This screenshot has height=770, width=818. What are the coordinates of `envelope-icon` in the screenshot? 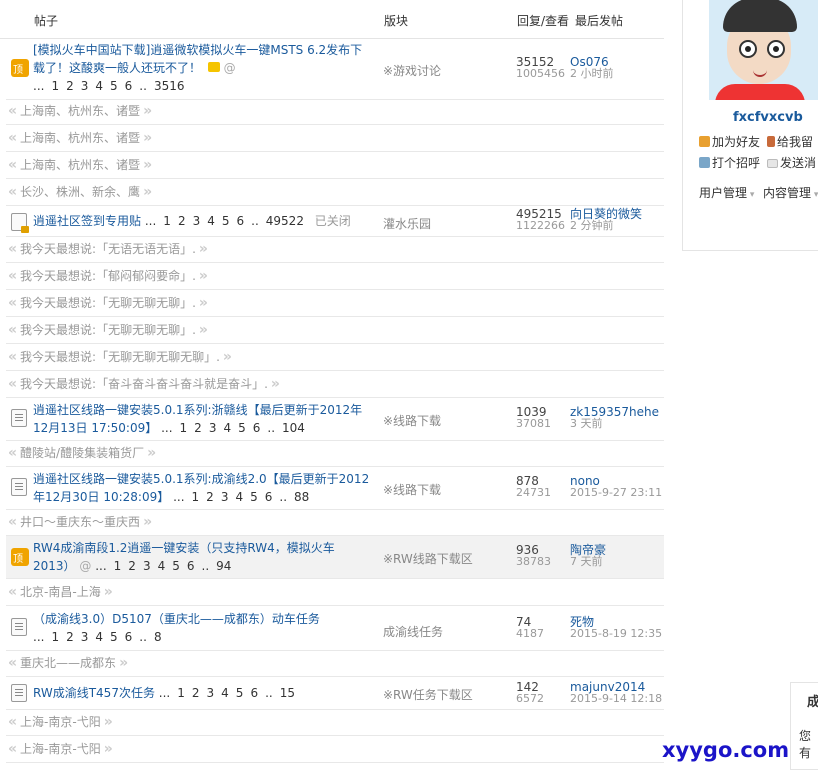 It's located at (772, 163).